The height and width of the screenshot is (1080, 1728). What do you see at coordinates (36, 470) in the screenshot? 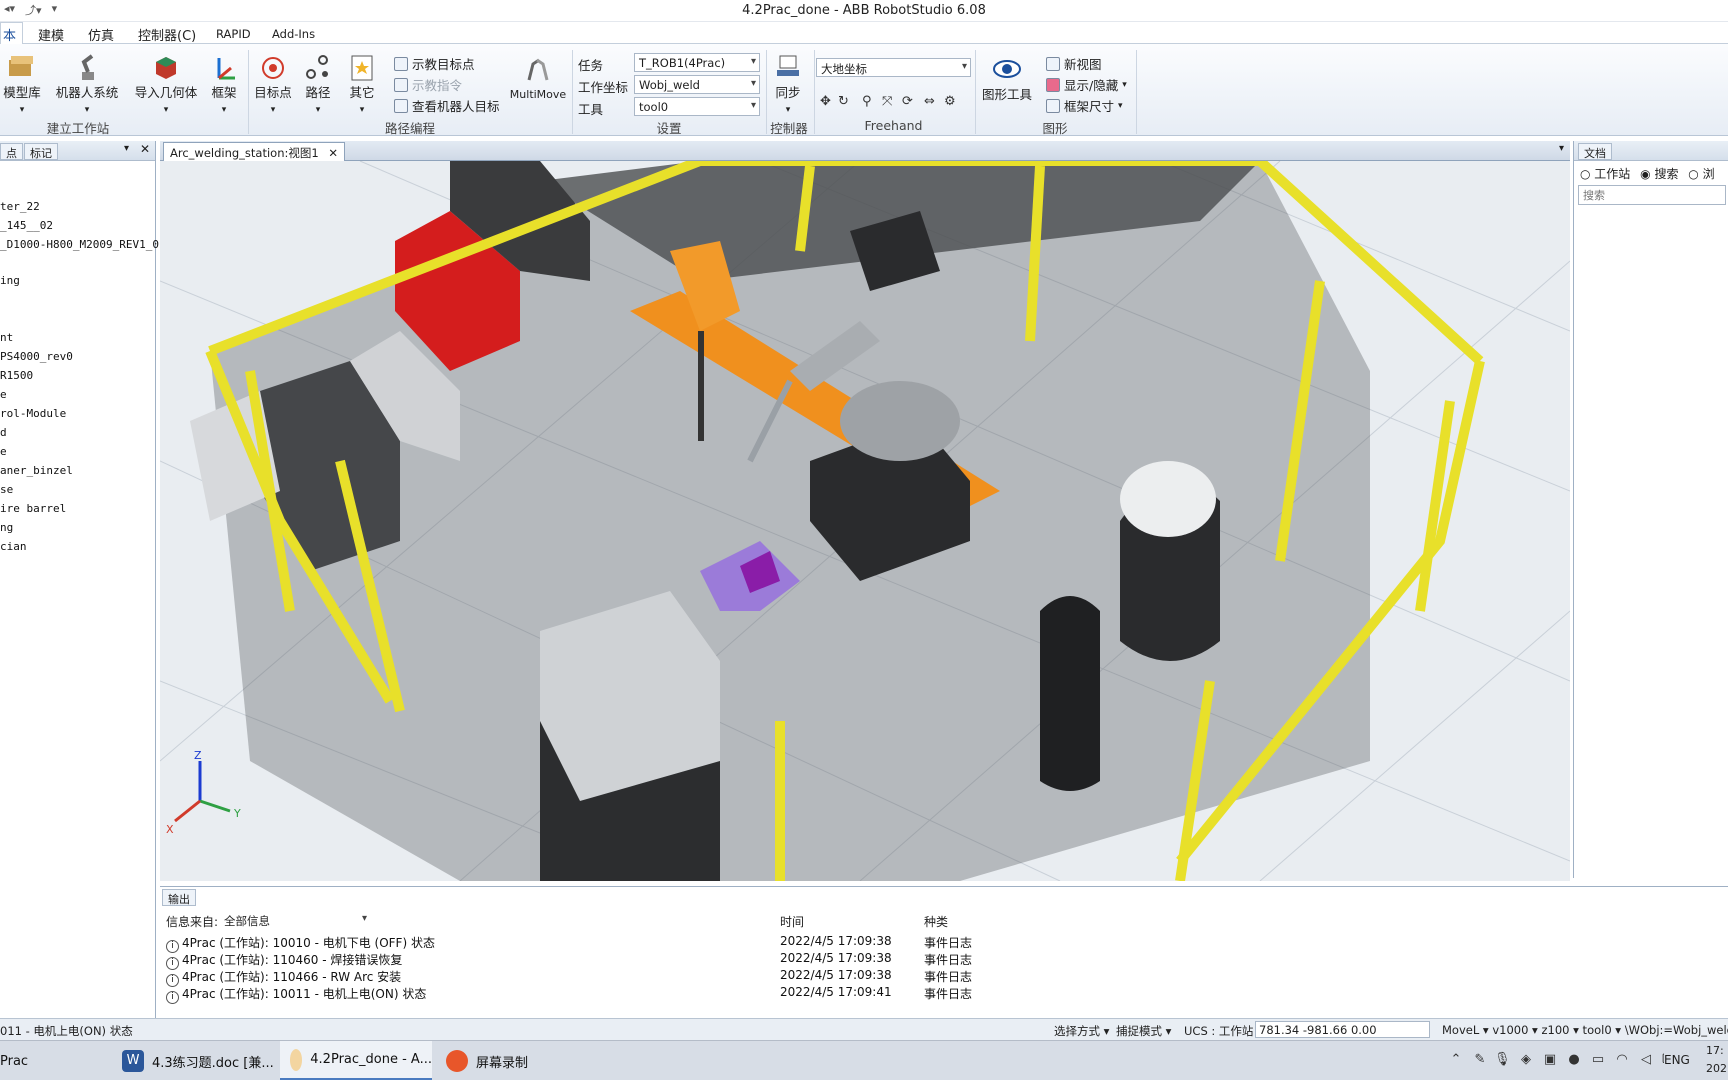
I see `tree-item: aner_binzel` at bounding box center [36, 470].